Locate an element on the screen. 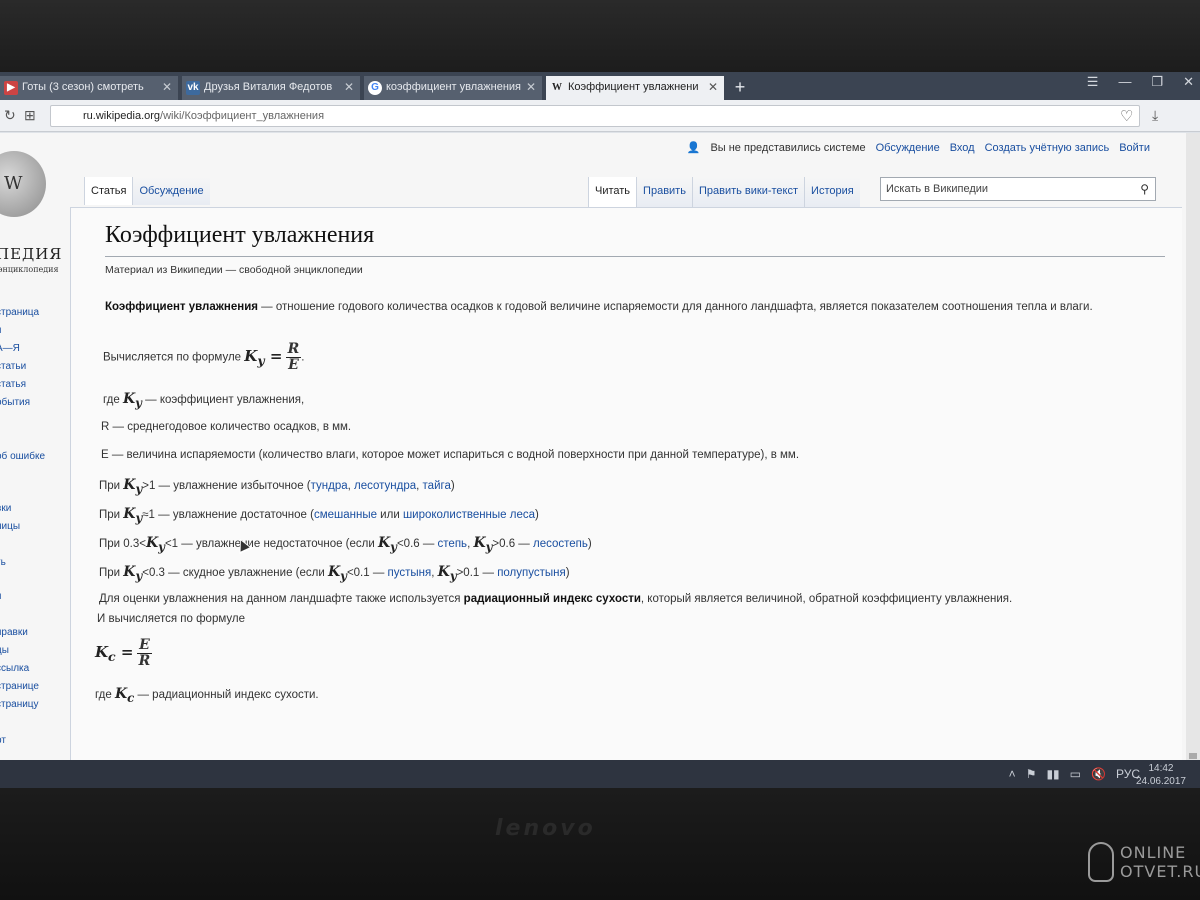 This screenshot has width=1200, height=900. link-forest-tundra: лесотундра is located at coordinates (385, 486).